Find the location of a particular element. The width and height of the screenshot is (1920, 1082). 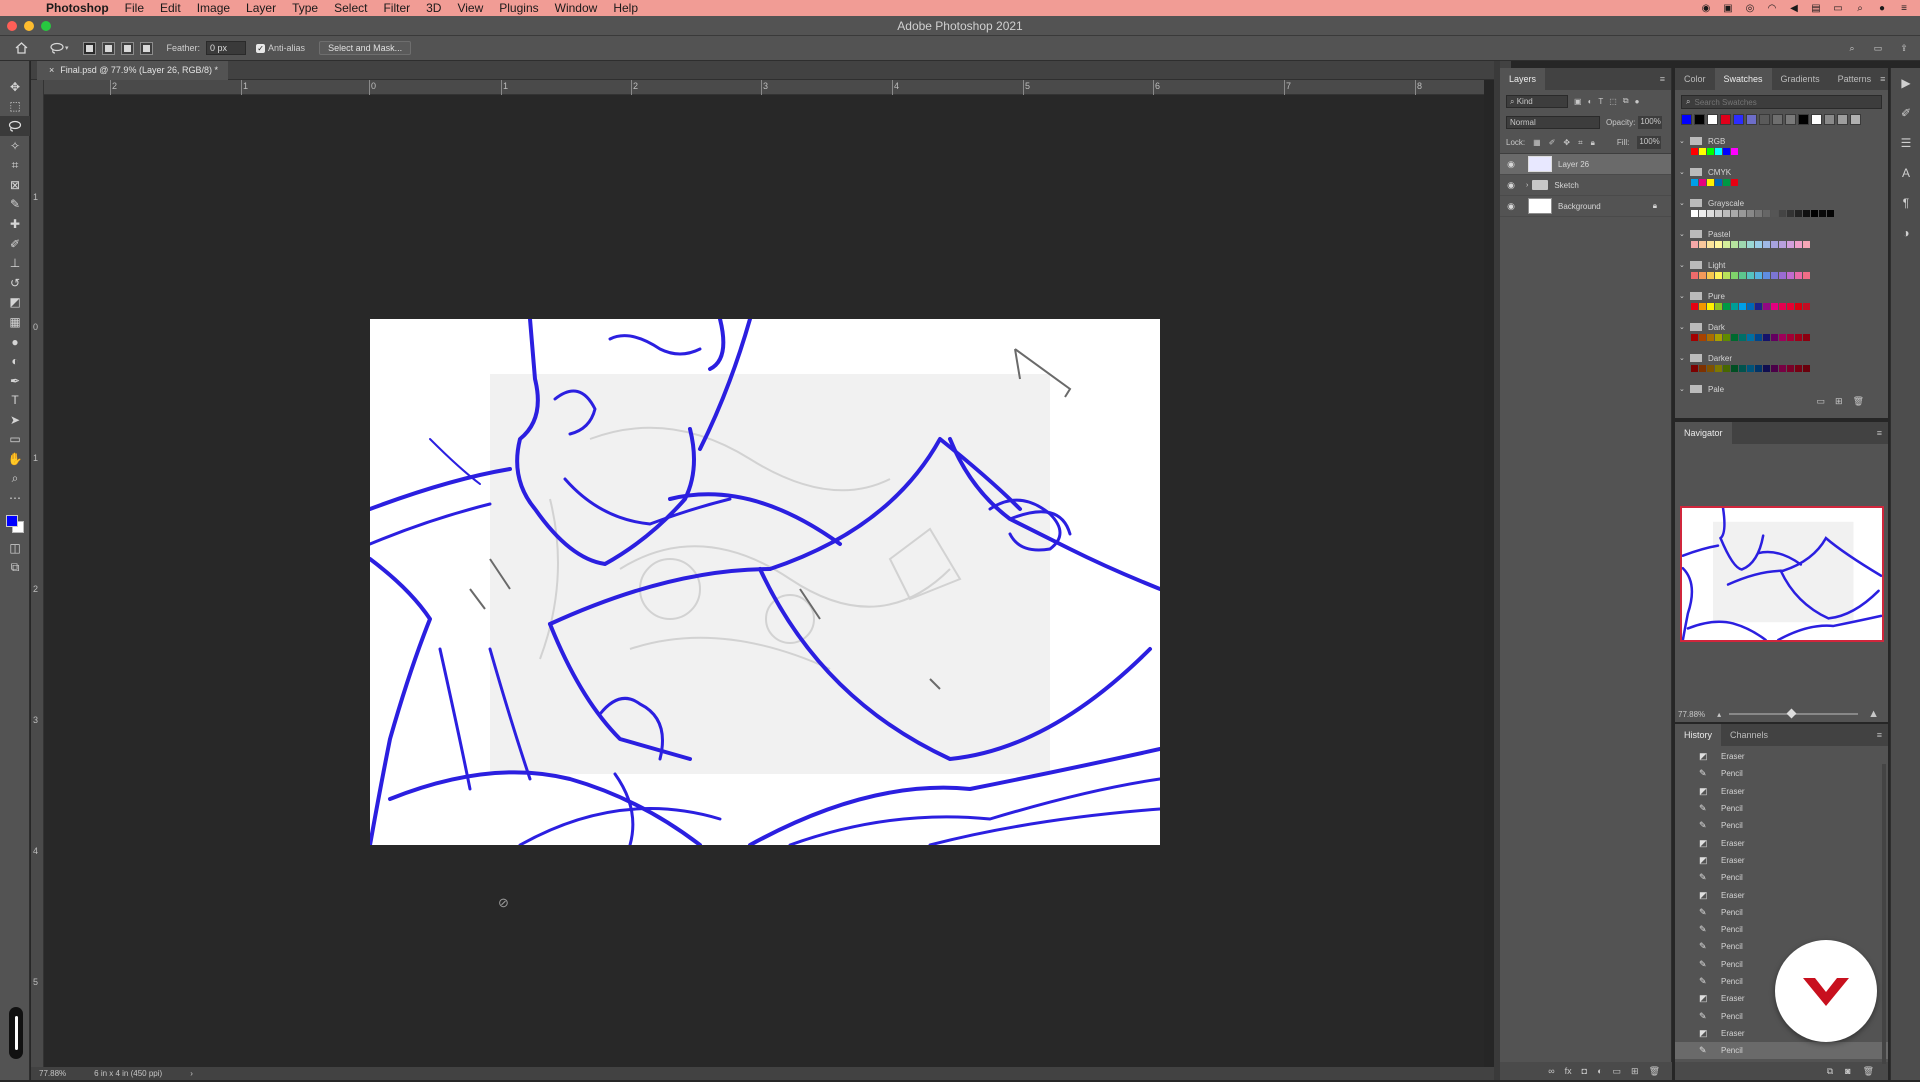

move-tool-icon: ✥ is located at coordinates (15, 87).